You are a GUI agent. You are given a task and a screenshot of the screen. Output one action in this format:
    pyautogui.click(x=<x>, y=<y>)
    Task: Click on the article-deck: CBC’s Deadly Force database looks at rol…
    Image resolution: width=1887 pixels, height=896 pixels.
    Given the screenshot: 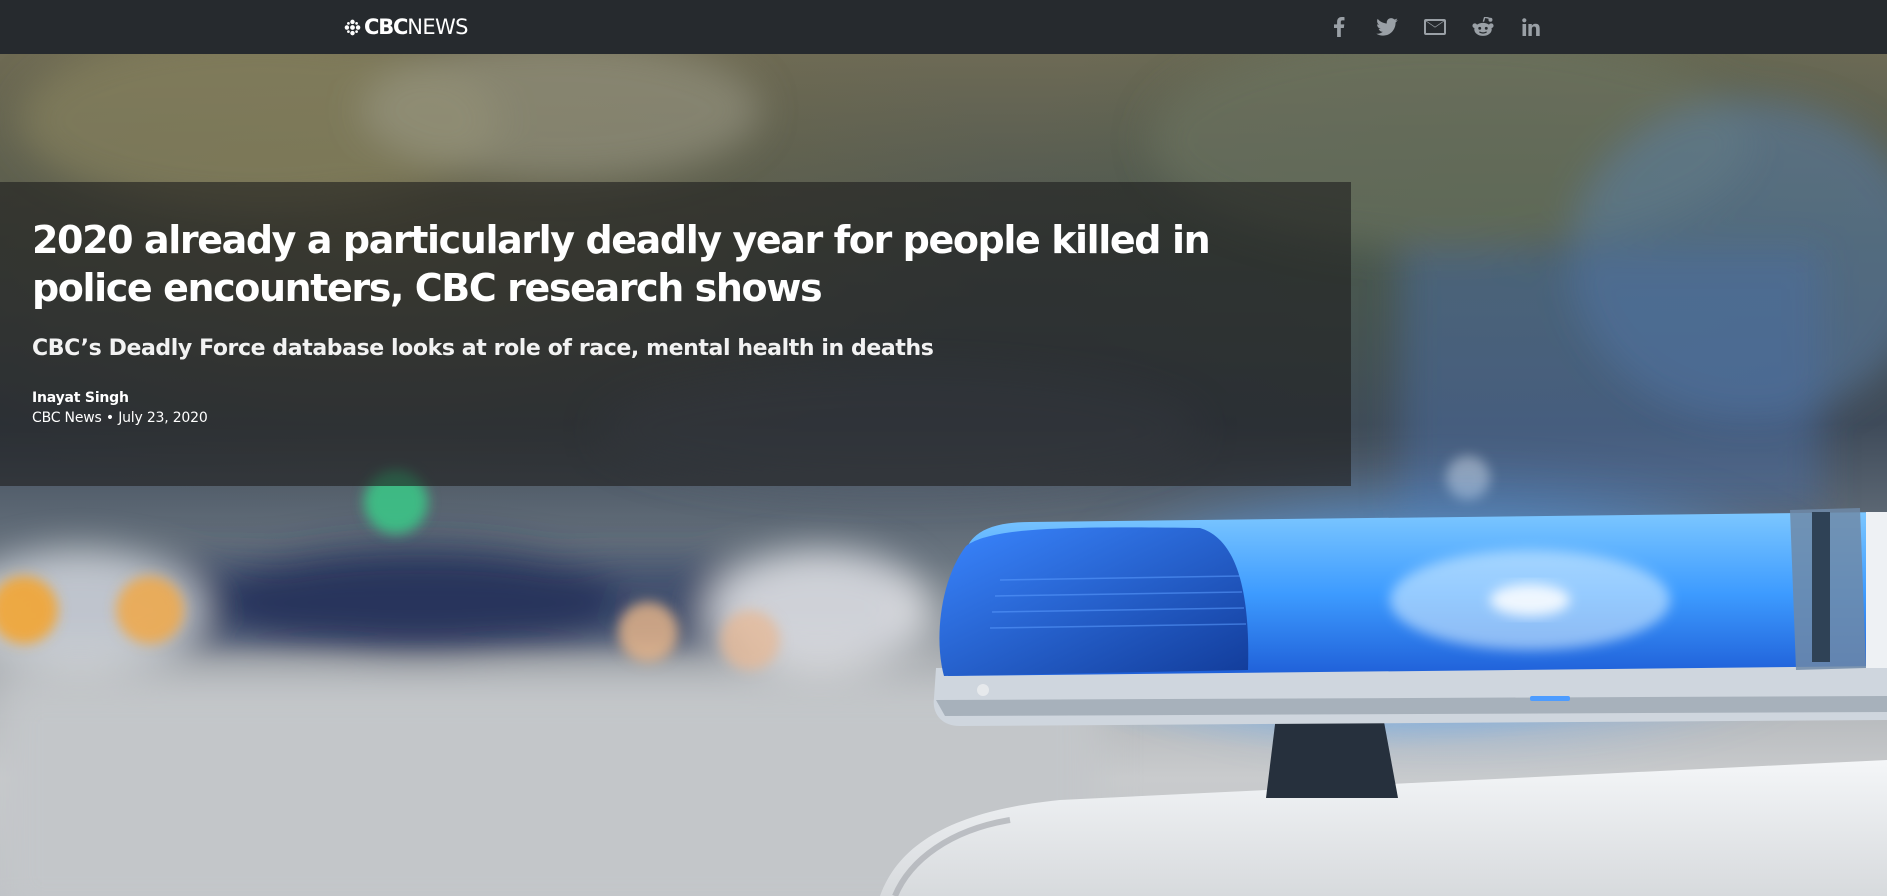 What is the action you would take?
    pyautogui.click(x=483, y=348)
    